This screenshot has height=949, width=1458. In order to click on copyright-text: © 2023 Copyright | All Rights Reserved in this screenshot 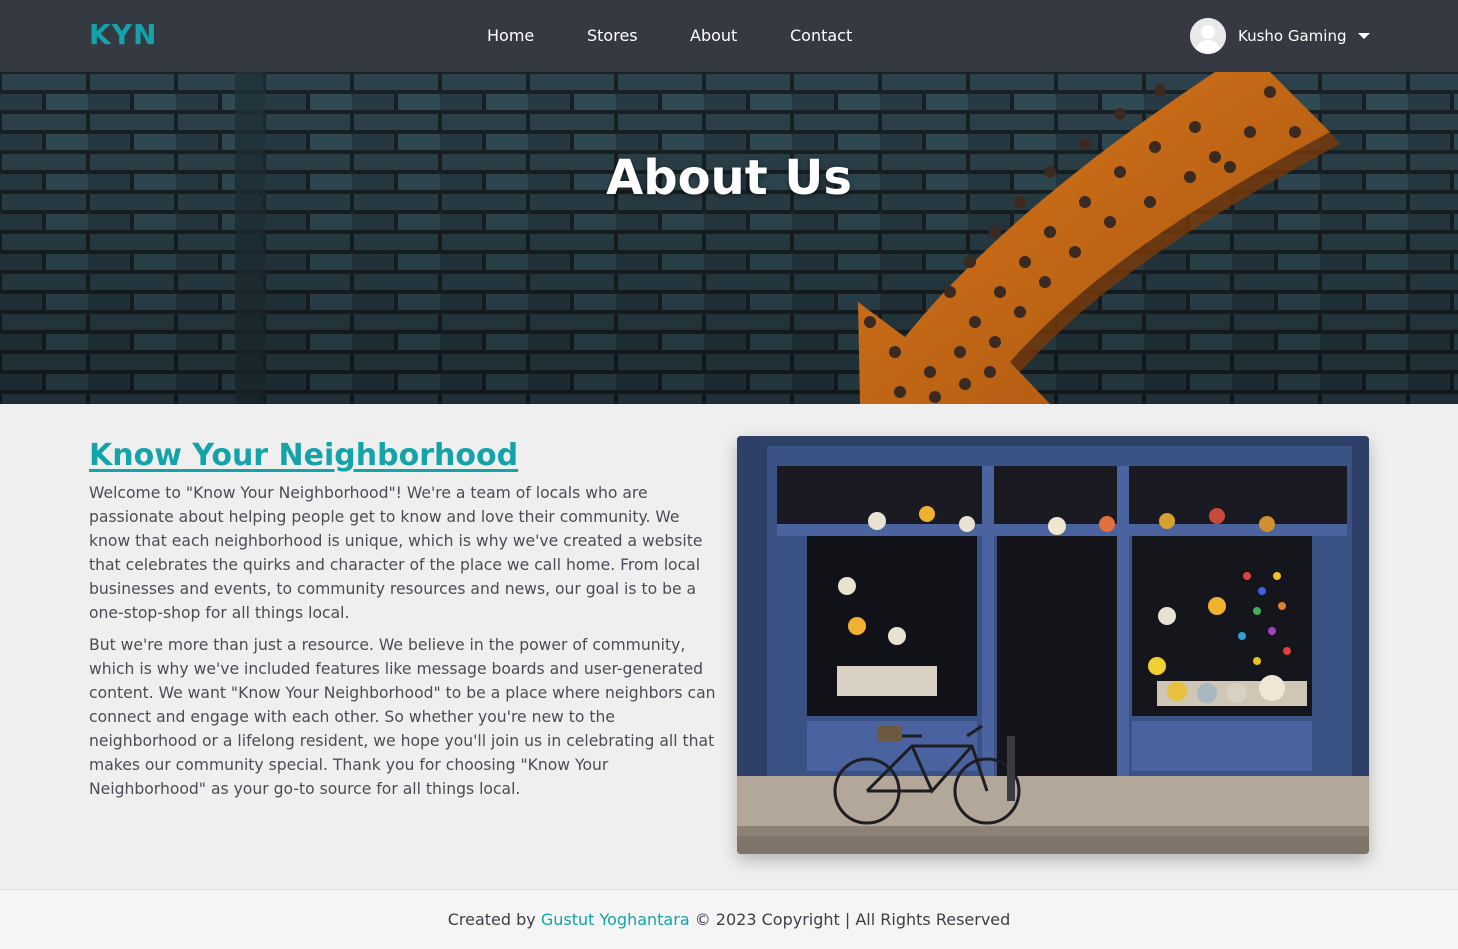, I will do `click(852, 919)`.